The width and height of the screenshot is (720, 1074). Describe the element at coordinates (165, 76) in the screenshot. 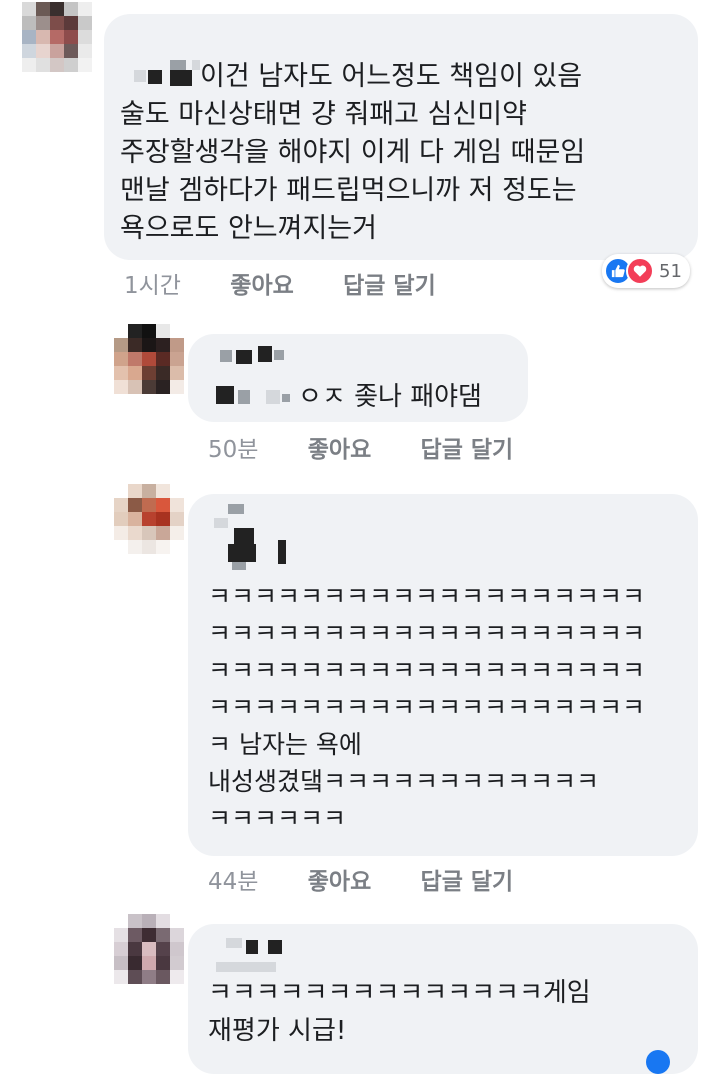

I see `comment-text-indent-mask` at that location.